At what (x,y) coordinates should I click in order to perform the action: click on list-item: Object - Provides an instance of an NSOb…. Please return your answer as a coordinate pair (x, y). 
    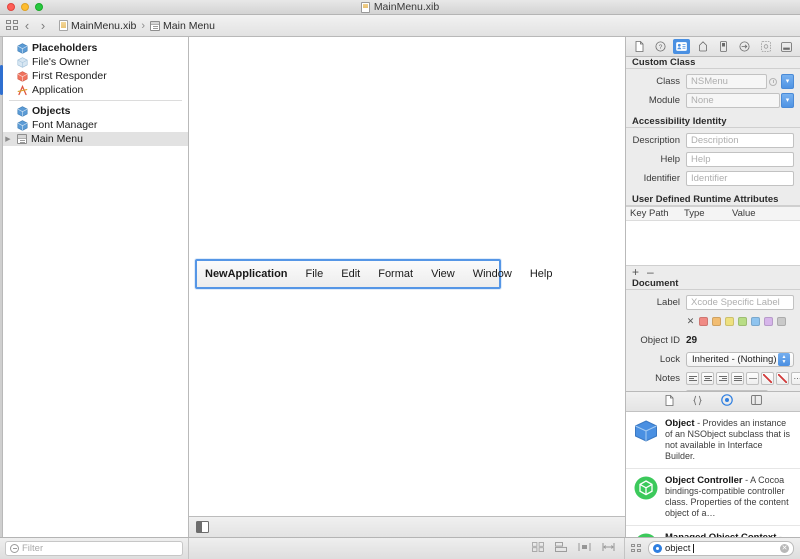
    Looking at the image, I should click on (713, 440).